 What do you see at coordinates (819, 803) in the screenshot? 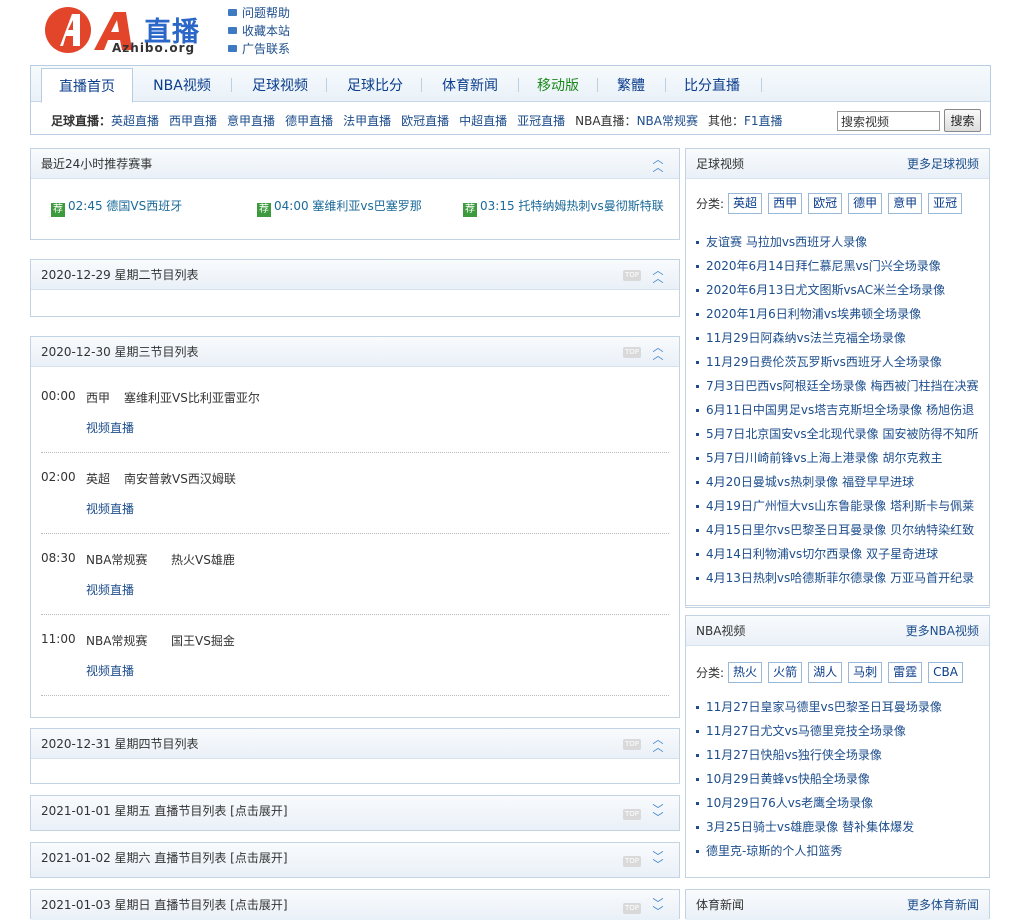
I see `video-item: 10月29日76人vs老鹰全场录像` at bounding box center [819, 803].